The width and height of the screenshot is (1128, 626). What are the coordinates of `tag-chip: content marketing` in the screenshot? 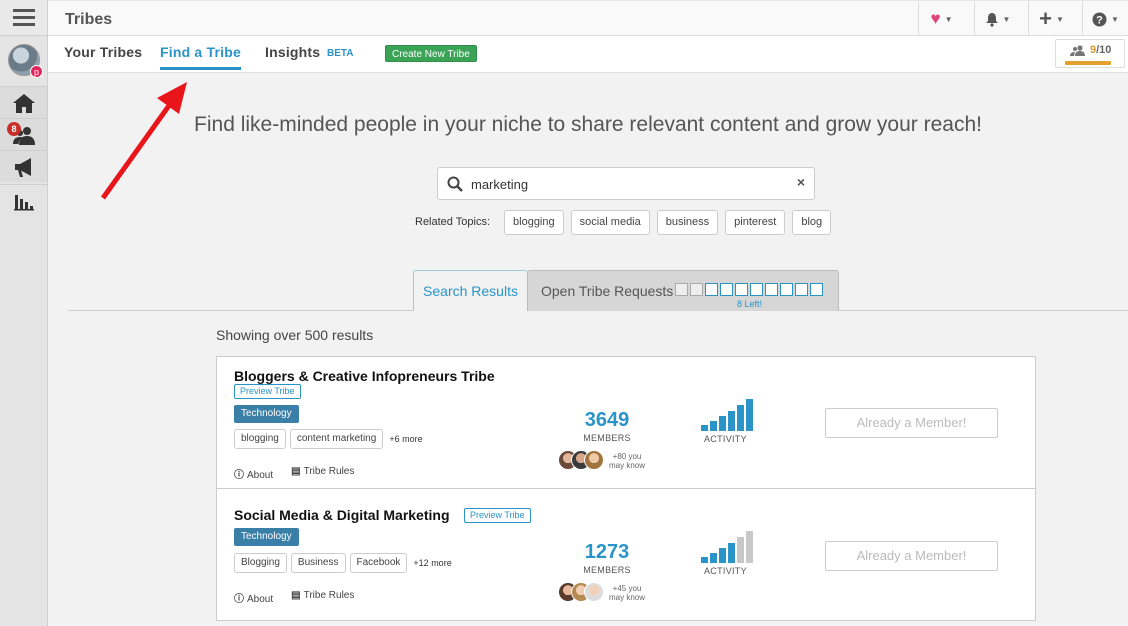 It's located at (336, 439).